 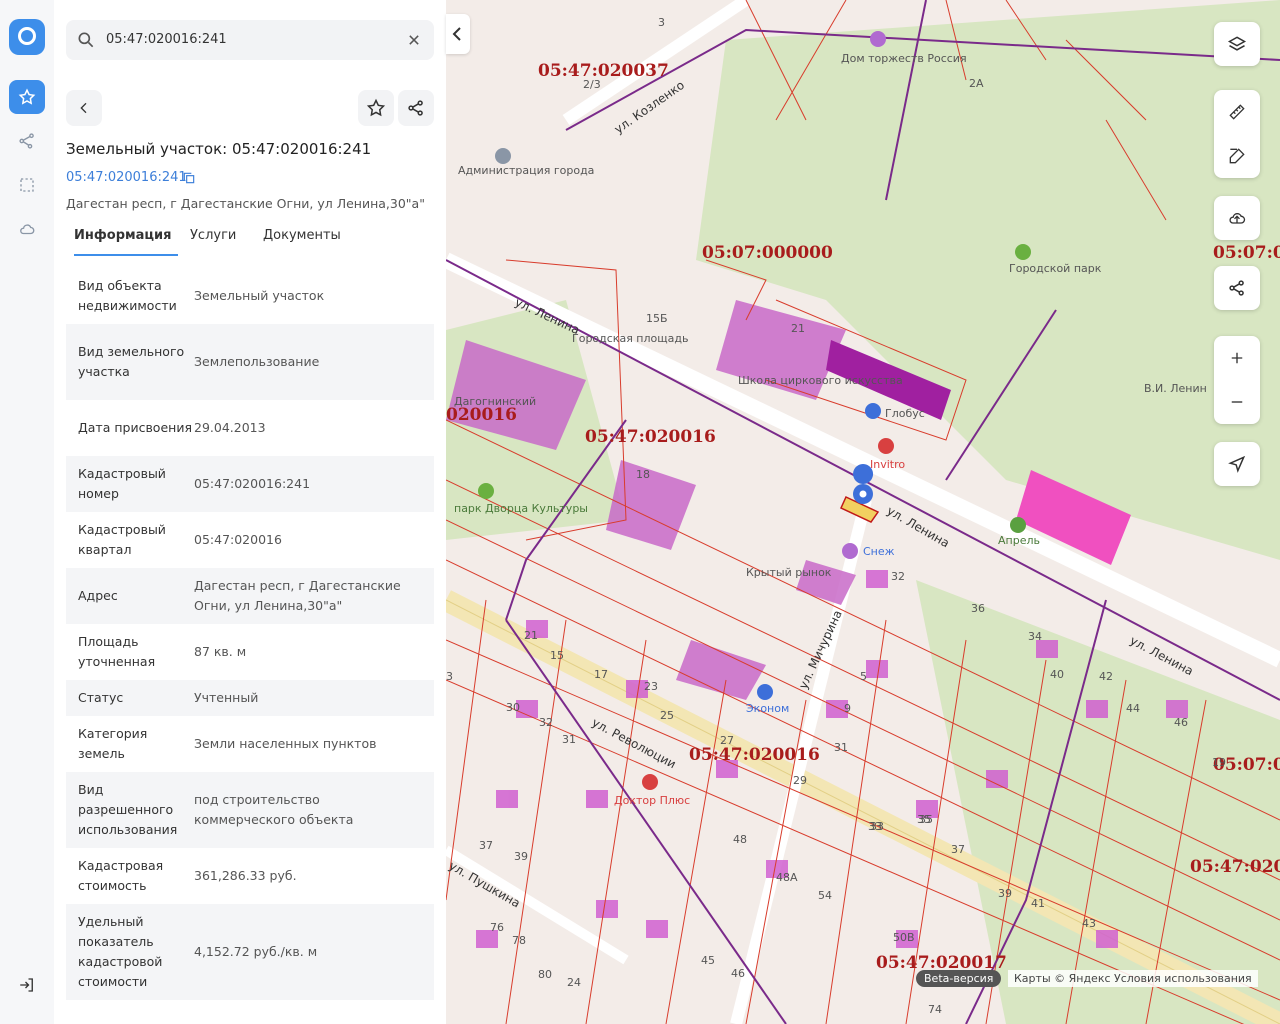 I want to click on house-number: 48, so click(x=740, y=839).